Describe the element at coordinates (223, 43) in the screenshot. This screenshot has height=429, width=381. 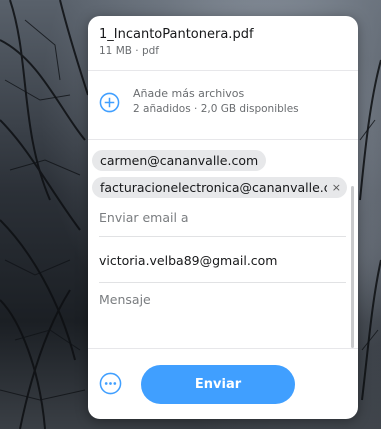
I see `file-item: 1_IncantoPantonera.pdf 11 MB · pdf` at that location.